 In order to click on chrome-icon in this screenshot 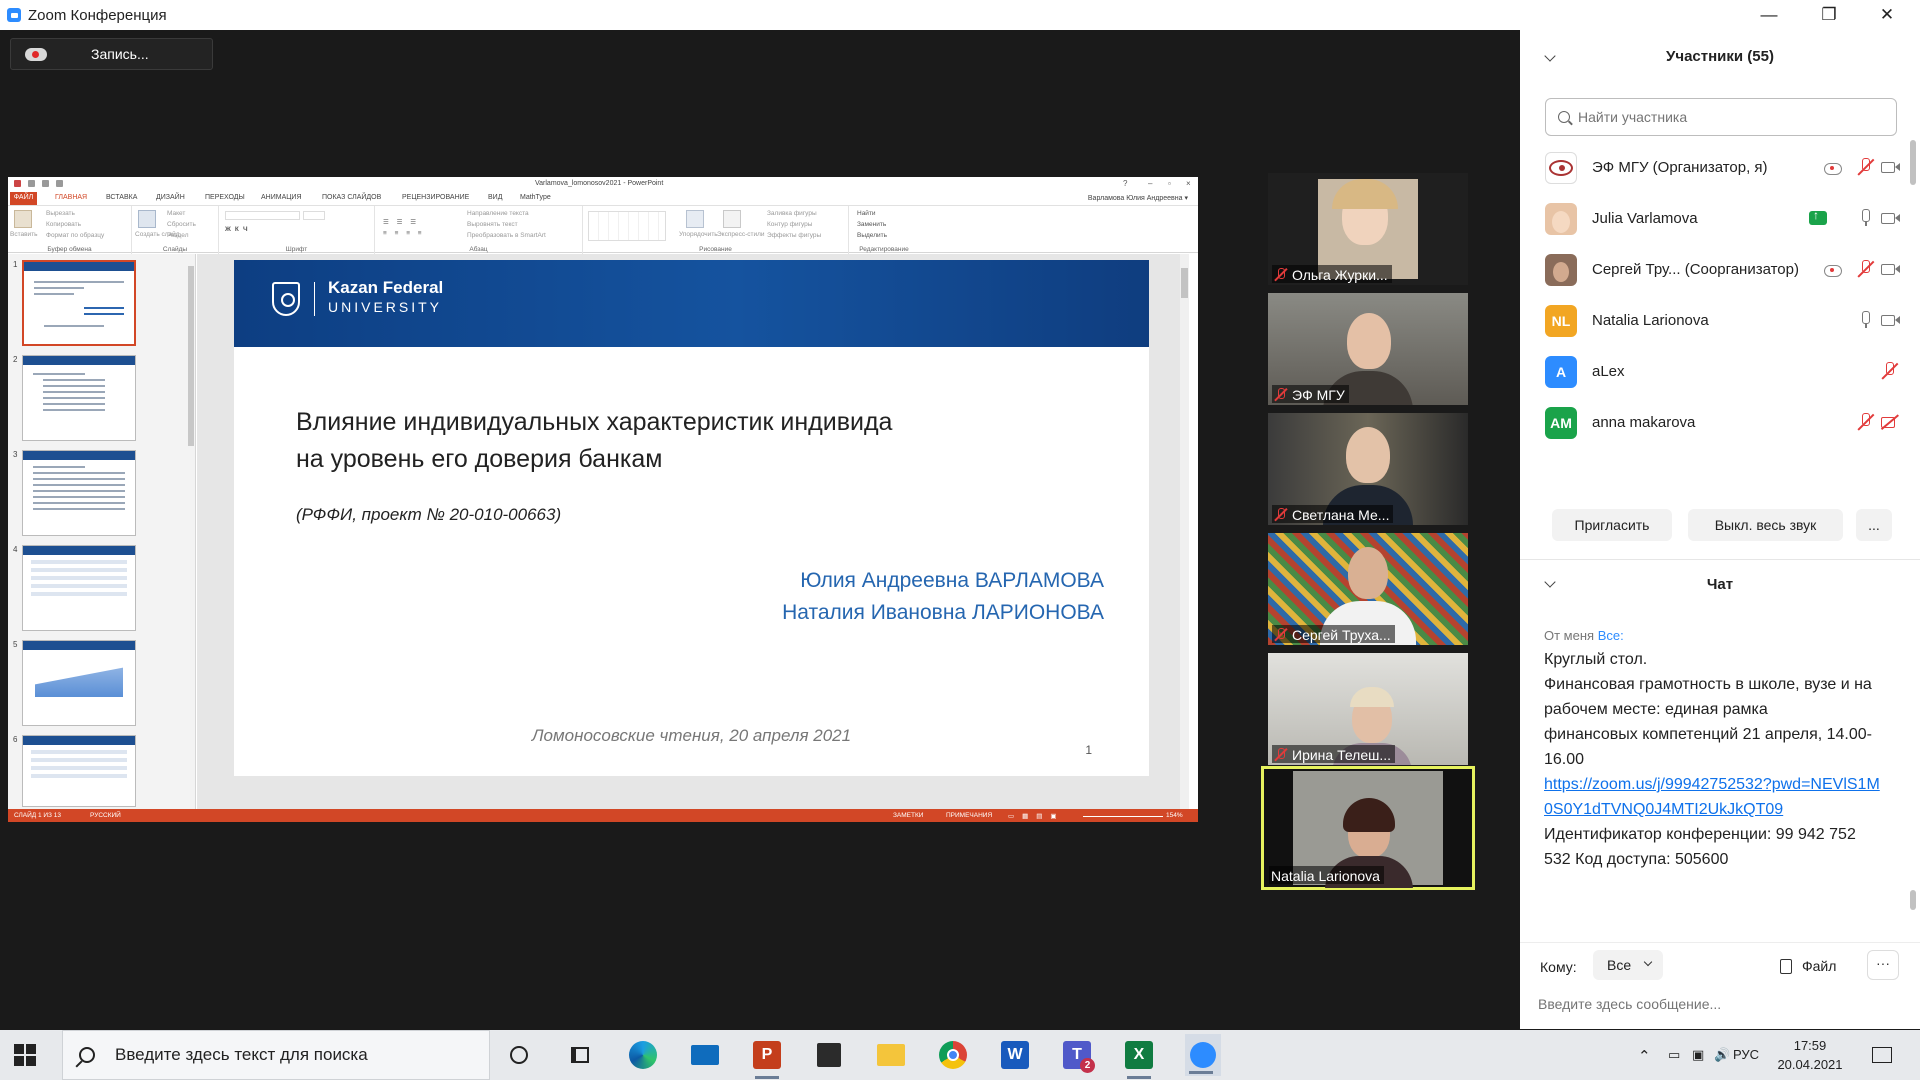, I will do `click(953, 1055)`.